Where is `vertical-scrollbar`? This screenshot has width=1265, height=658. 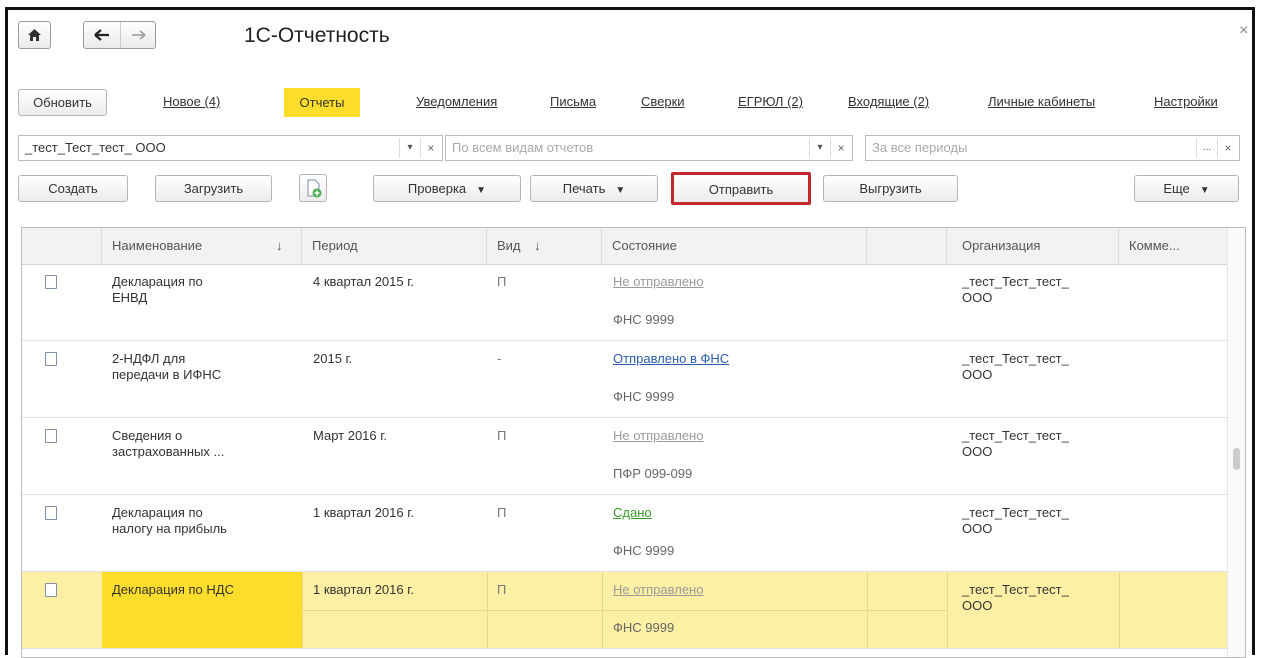
vertical-scrollbar is located at coordinates (1236, 442).